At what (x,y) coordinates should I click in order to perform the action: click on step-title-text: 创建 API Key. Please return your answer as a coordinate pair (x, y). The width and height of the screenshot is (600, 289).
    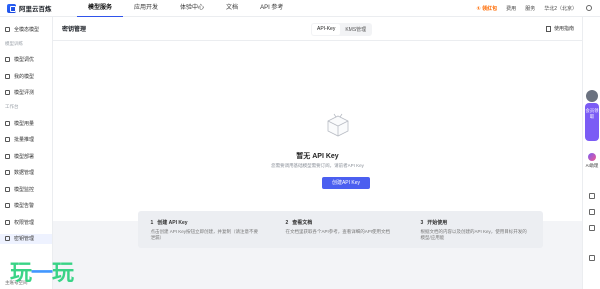
    Looking at the image, I should click on (172, 223).